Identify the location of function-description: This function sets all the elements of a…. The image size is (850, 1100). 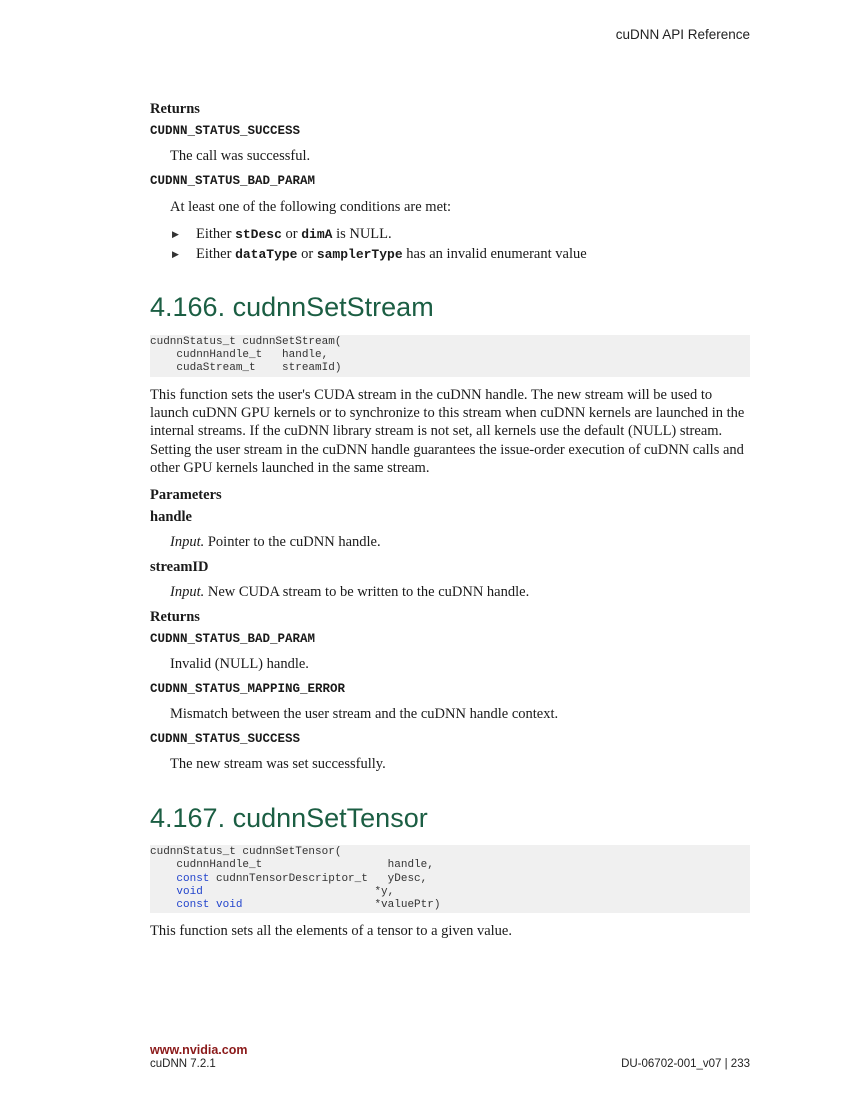
(331, 931).